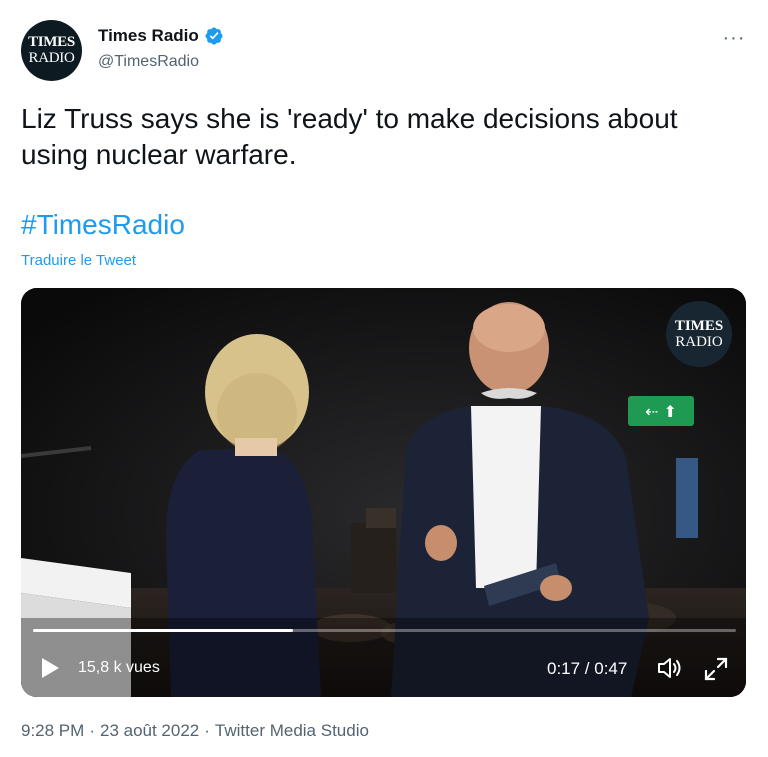 The height and width of the screenshot is (757, 768). What do you see at coordinates (78, 260) in the screenshot?
I see `translate-tweet-link: Traduire le Tweet` at bounding box center [78, 260].